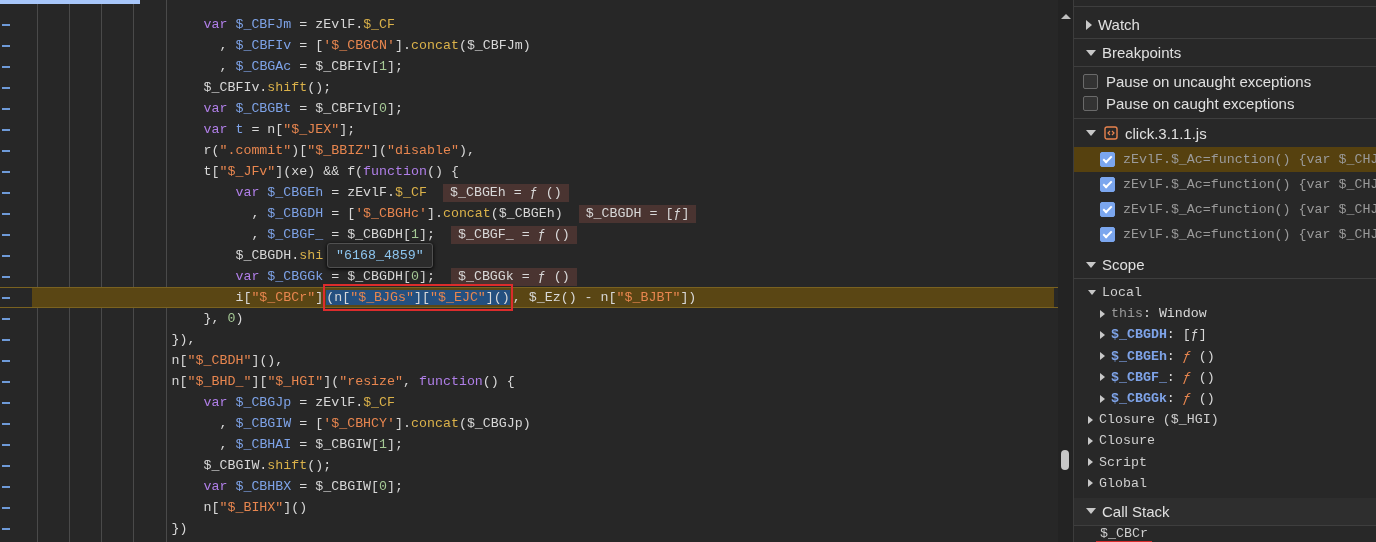  I want to click on scope-variable: $_CBGF_: ƒ (), so click(1163, 377).